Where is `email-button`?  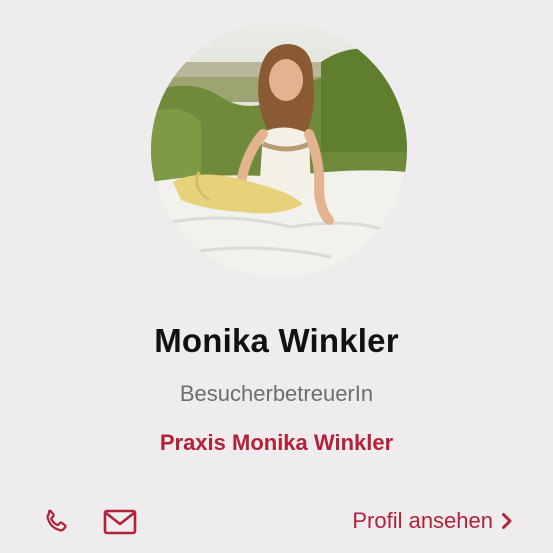
email-button is located at coordinates (120, 522).